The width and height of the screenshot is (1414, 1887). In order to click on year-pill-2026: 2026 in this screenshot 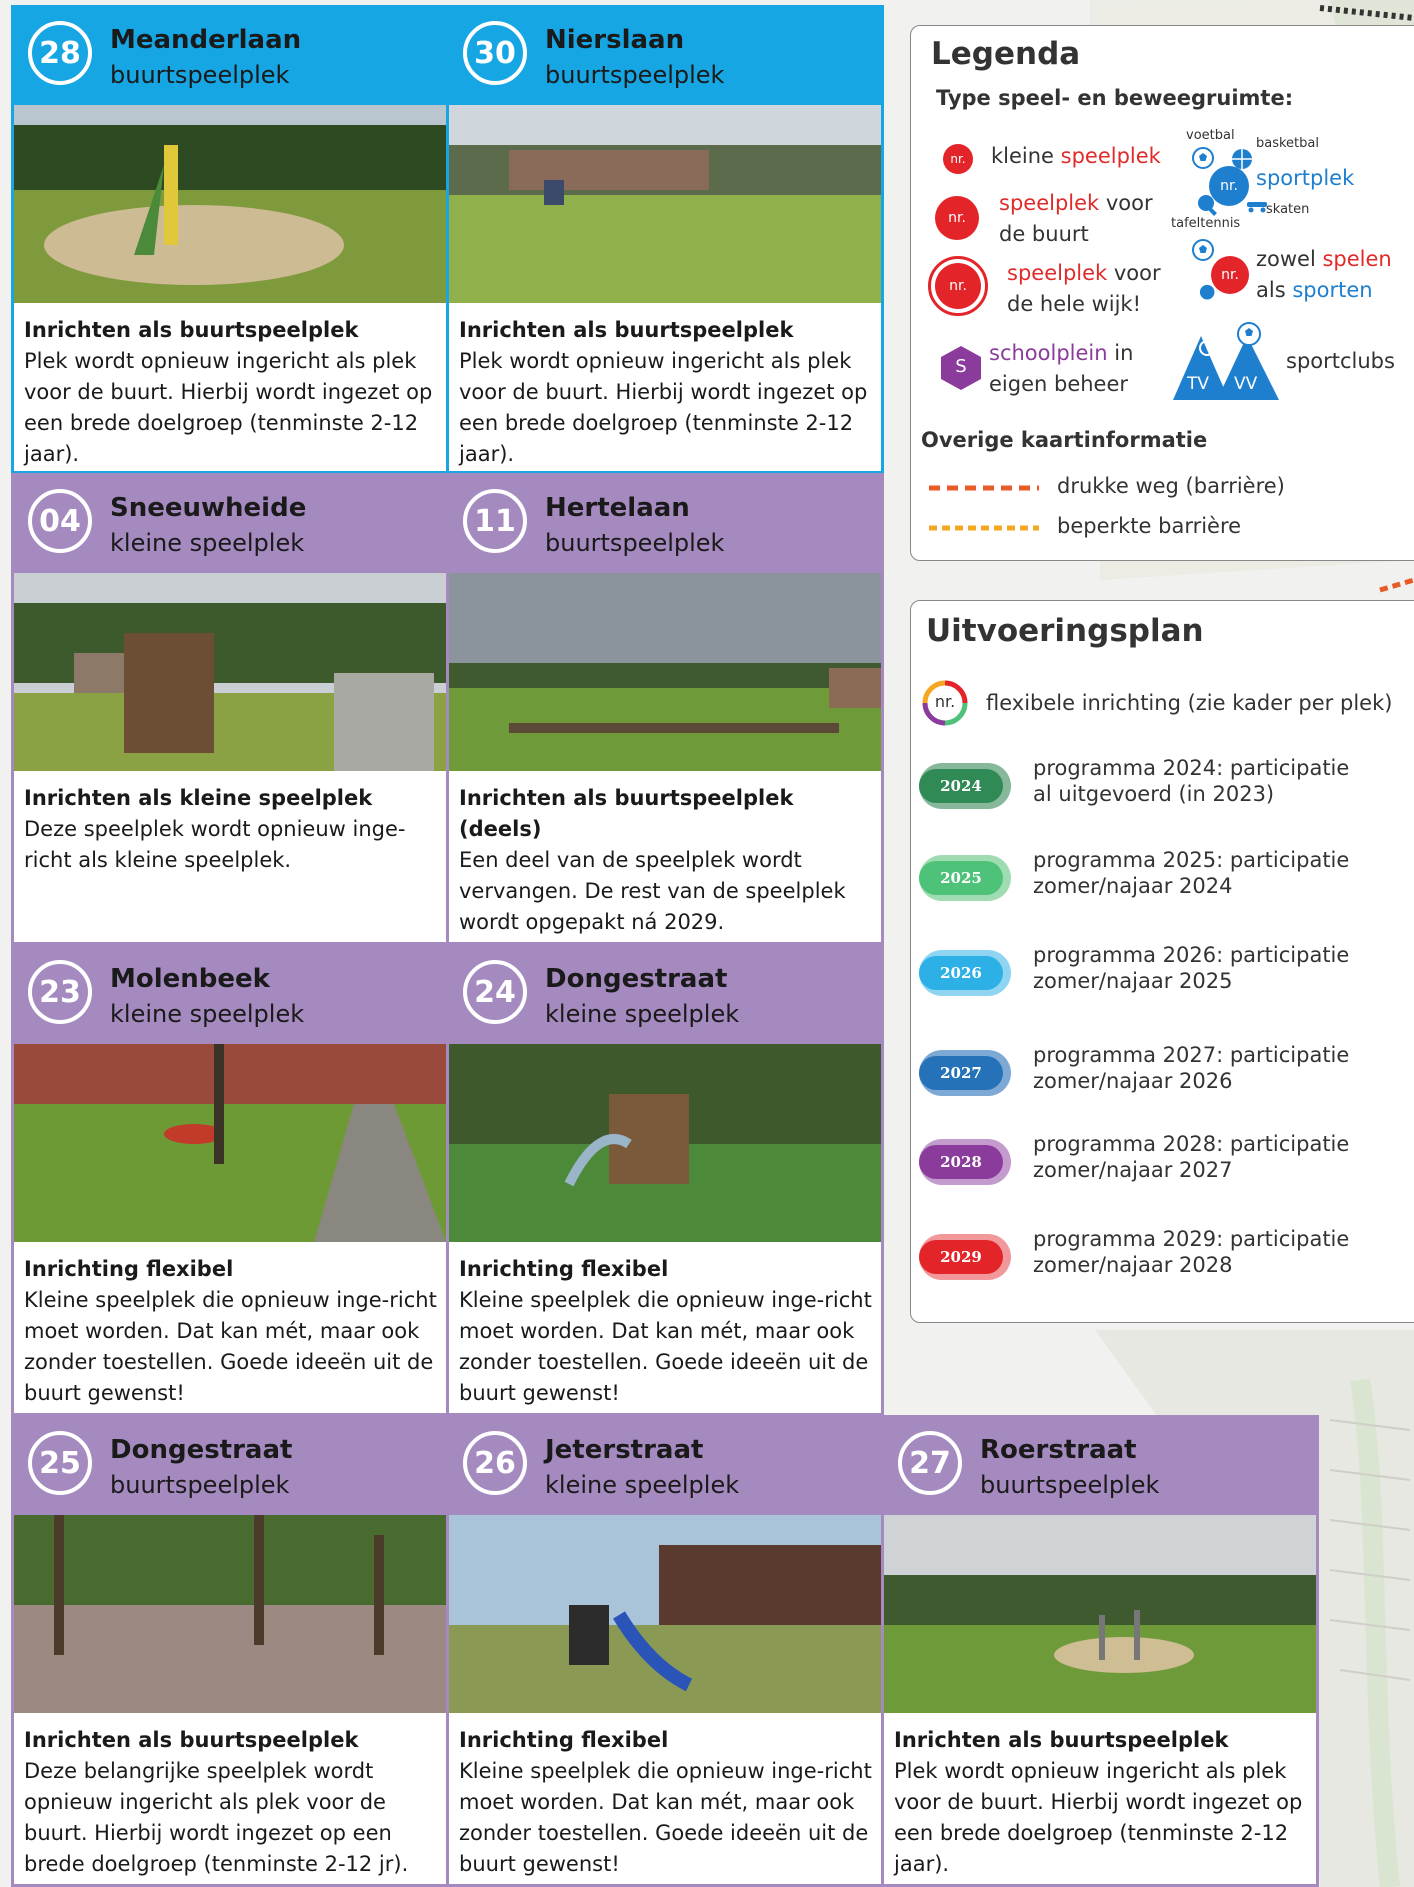, I will do `click(965, 973)`.